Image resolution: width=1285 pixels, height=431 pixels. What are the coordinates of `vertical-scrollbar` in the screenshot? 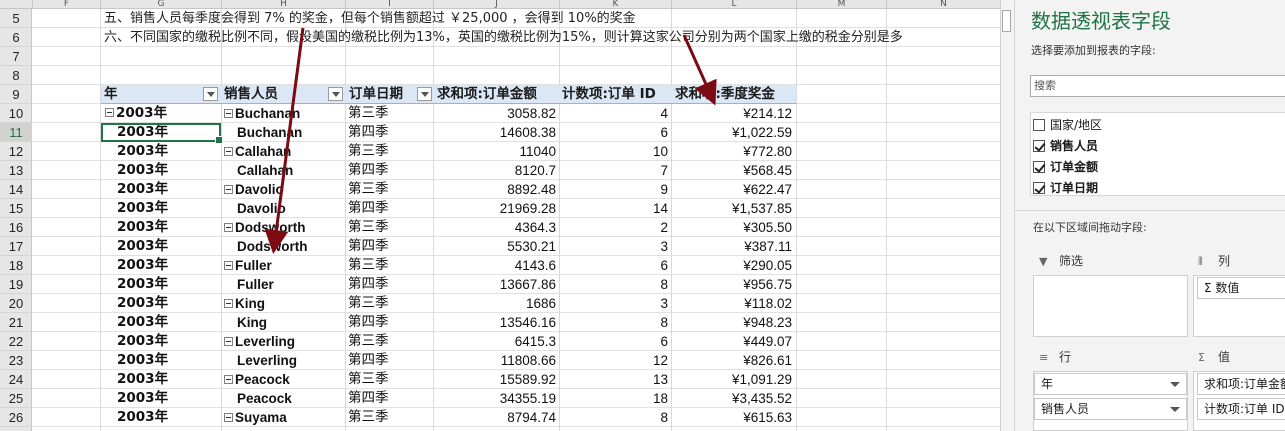 It's located at (1007, 215).